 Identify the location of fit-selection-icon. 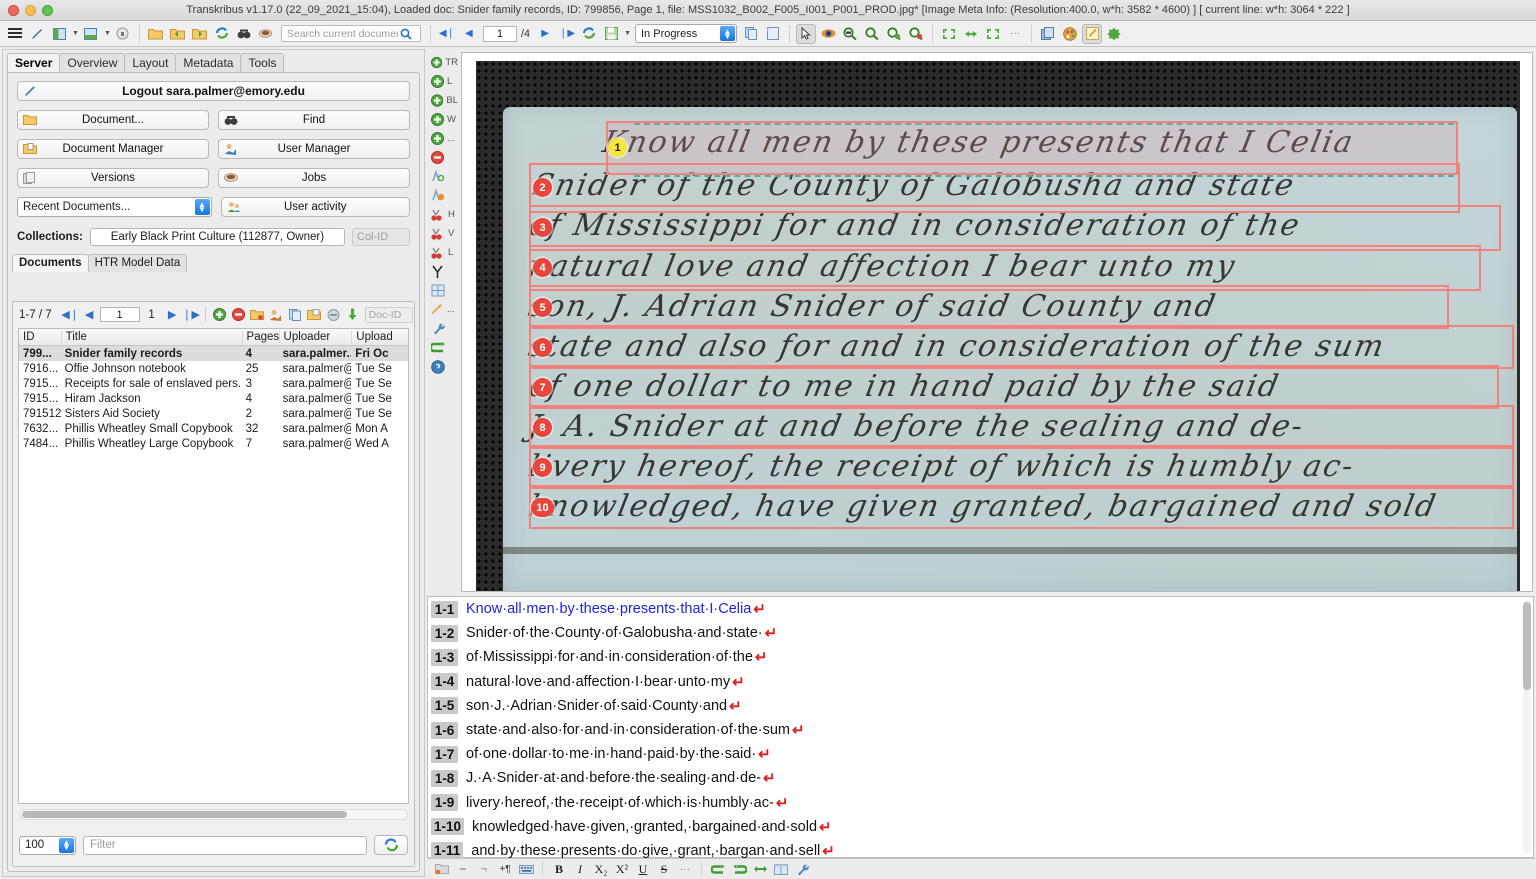
(993, 34).